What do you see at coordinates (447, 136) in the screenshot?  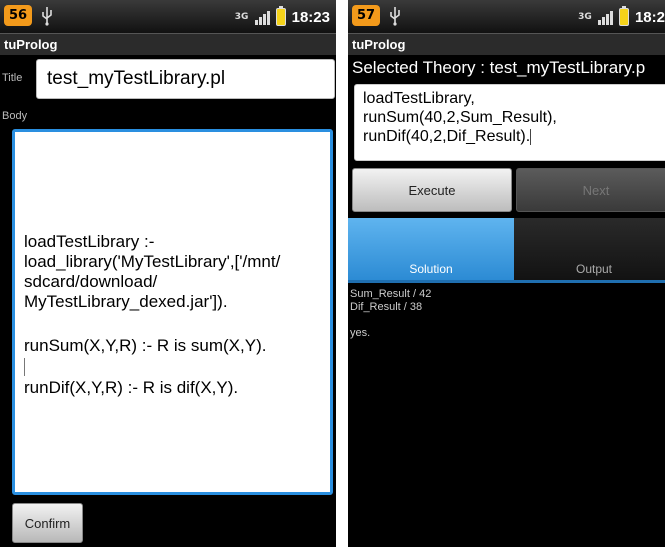 I see `query-line: runDif(40,2,Dif_Result).` at bounding box center [447, 136].